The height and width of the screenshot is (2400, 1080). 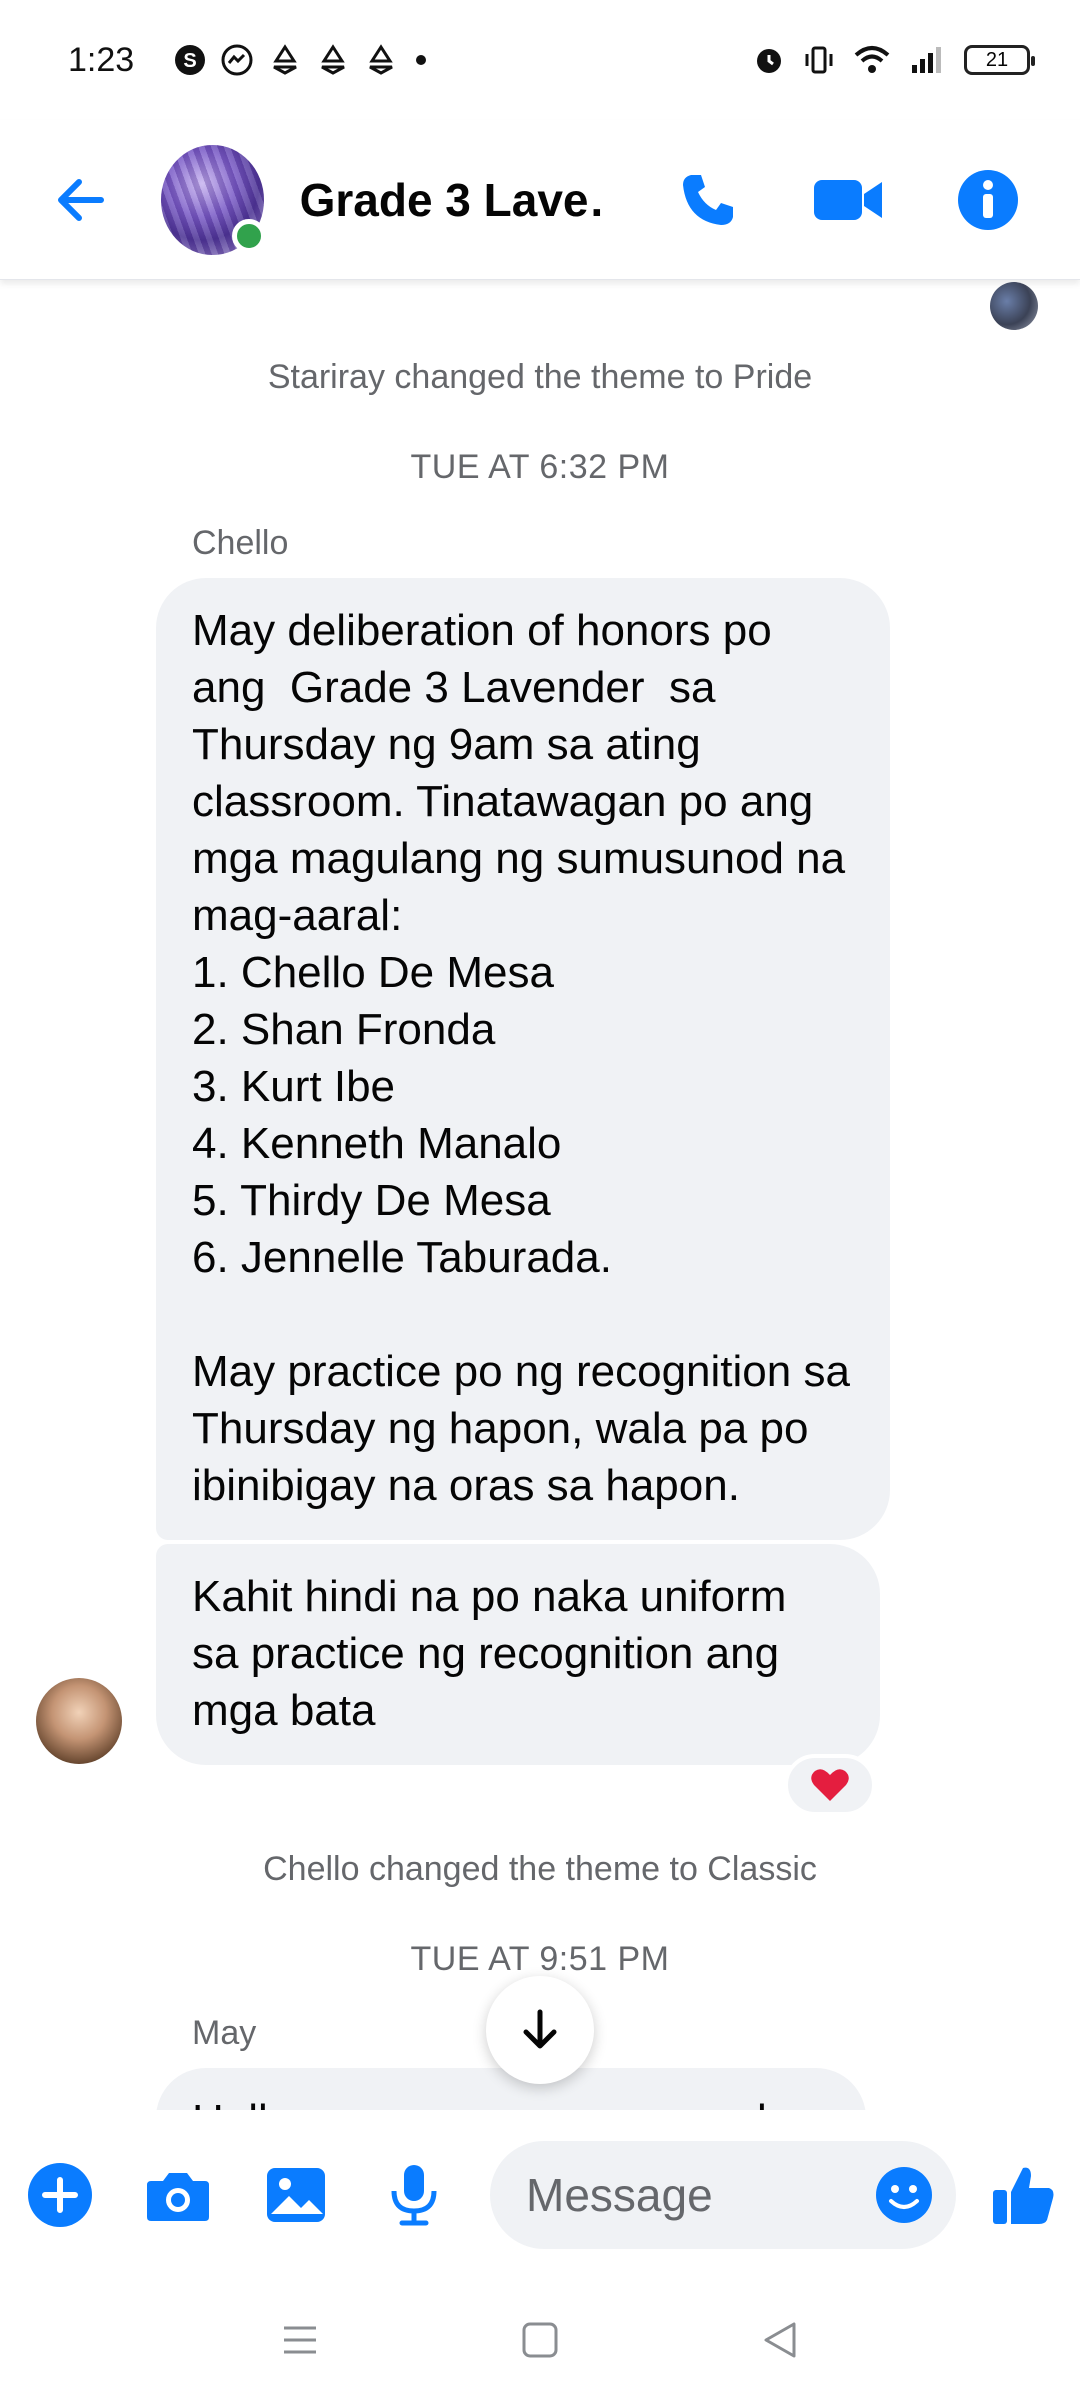 I want to click on status-bar: 1:23 S 21, so click(x=540, y=60).